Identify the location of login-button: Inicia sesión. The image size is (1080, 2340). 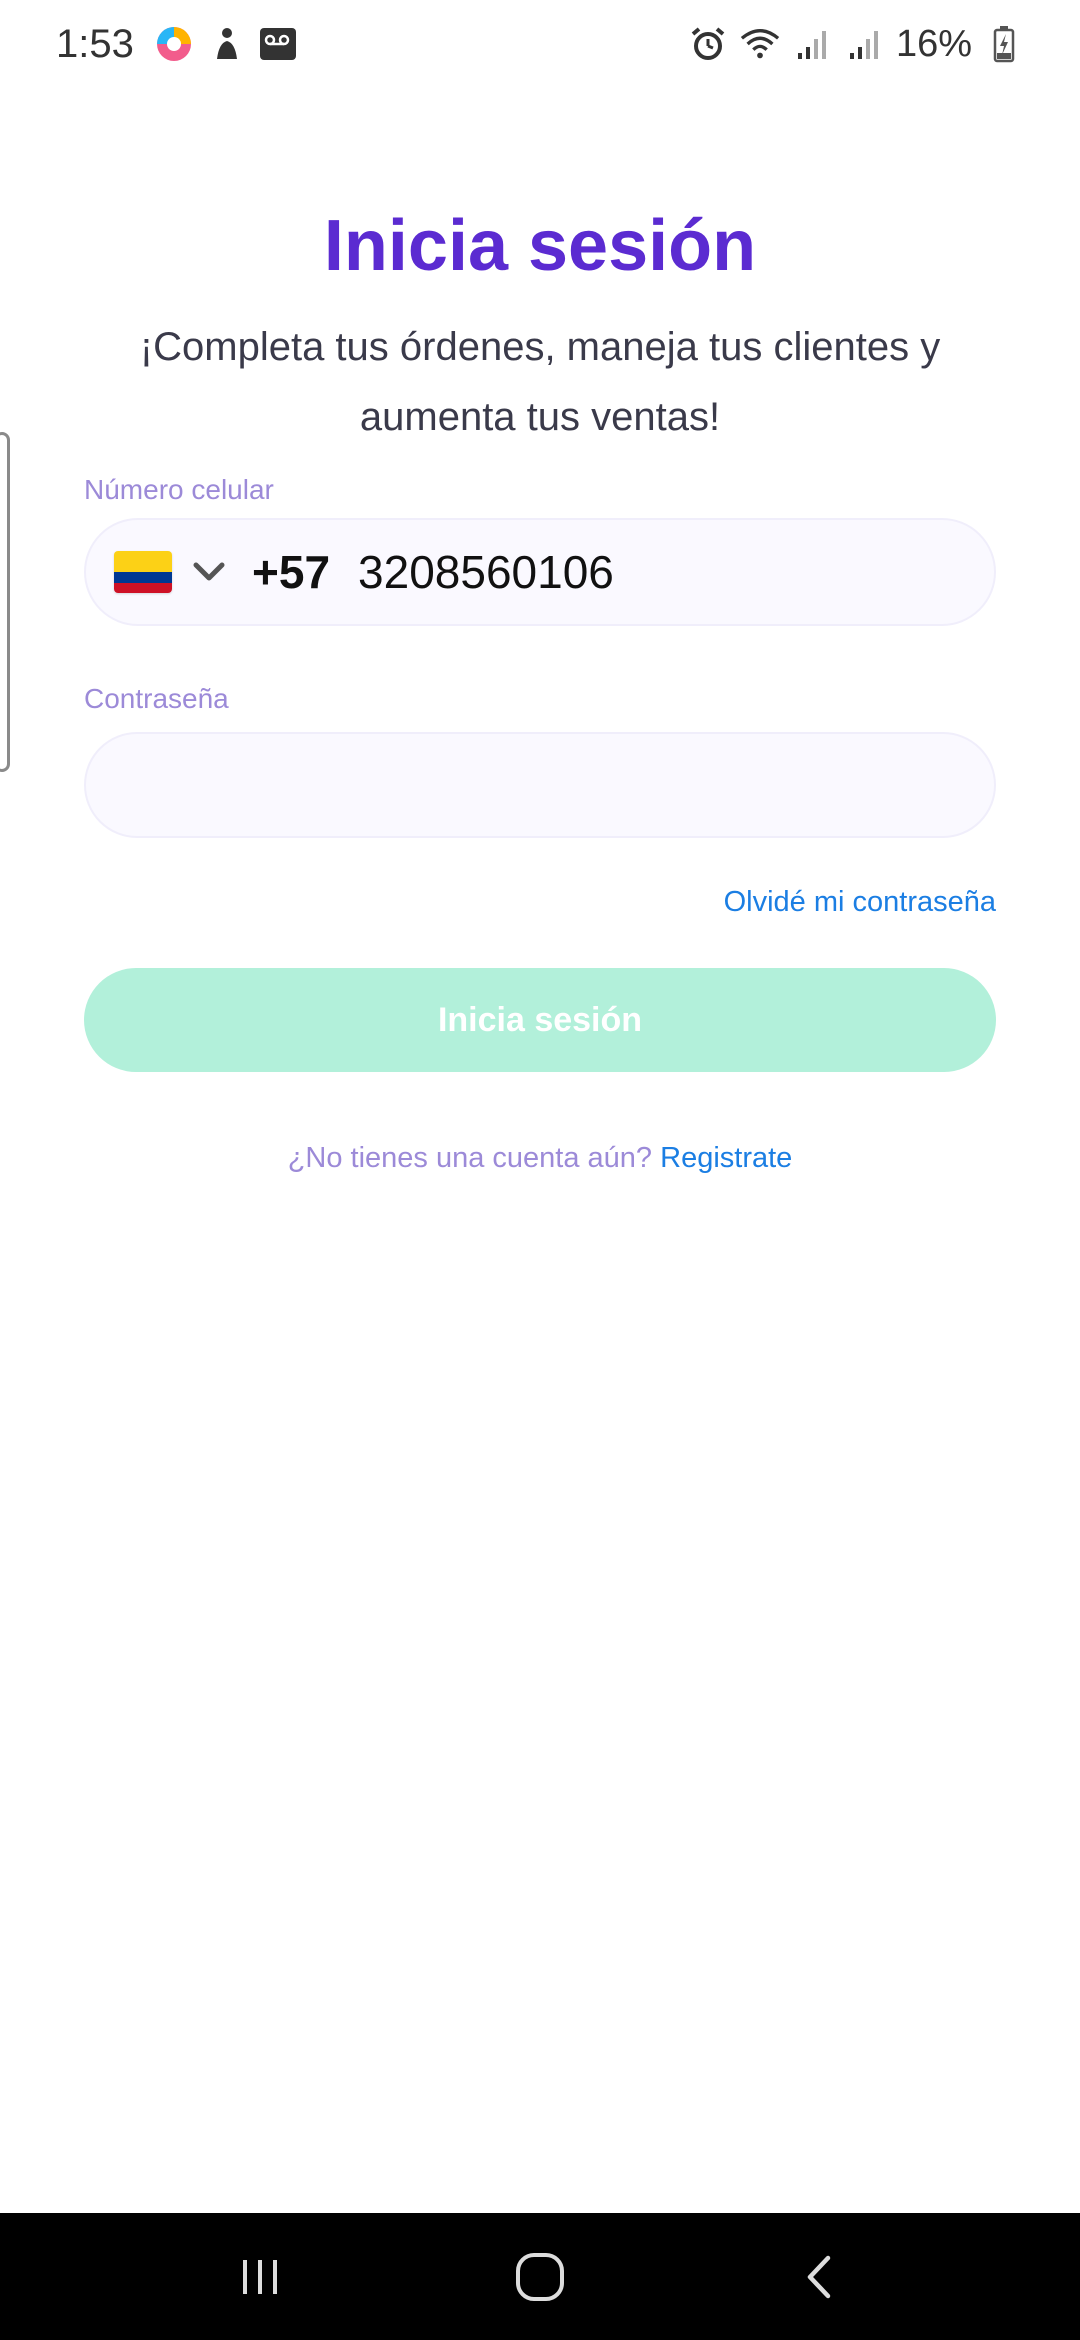
(540, 1020).